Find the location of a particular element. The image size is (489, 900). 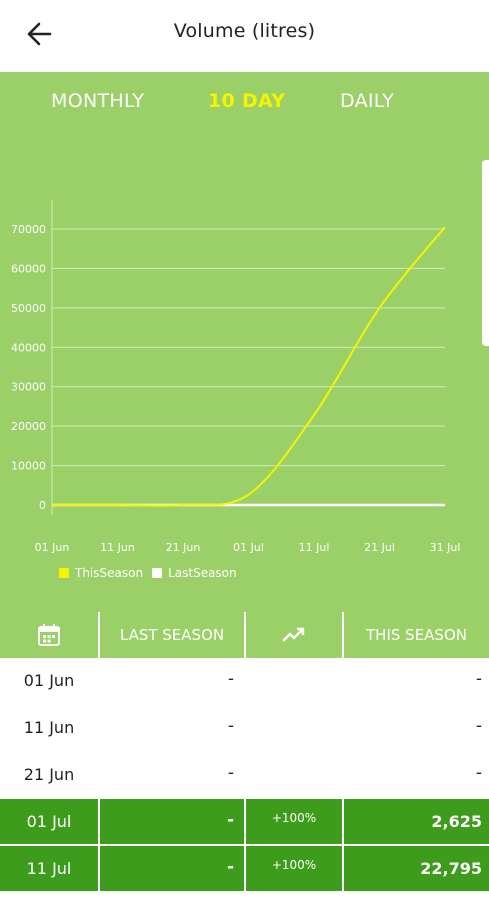

legend-swatch-last-season is located at coordinates (157, 573).